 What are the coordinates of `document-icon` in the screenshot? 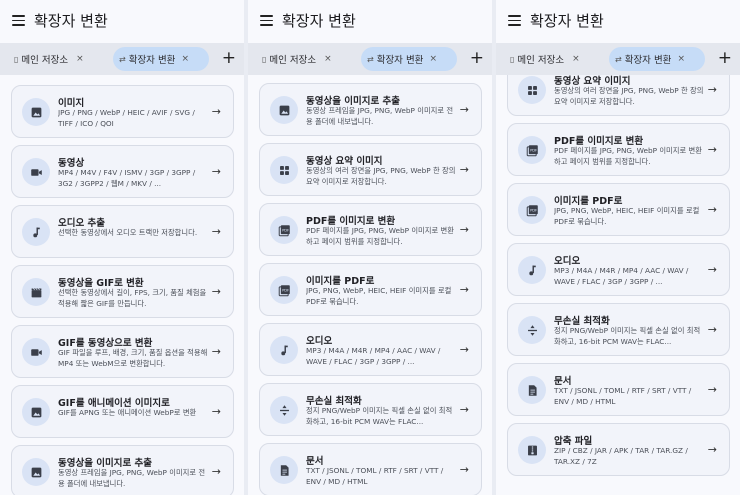 It's located at (284, 470).